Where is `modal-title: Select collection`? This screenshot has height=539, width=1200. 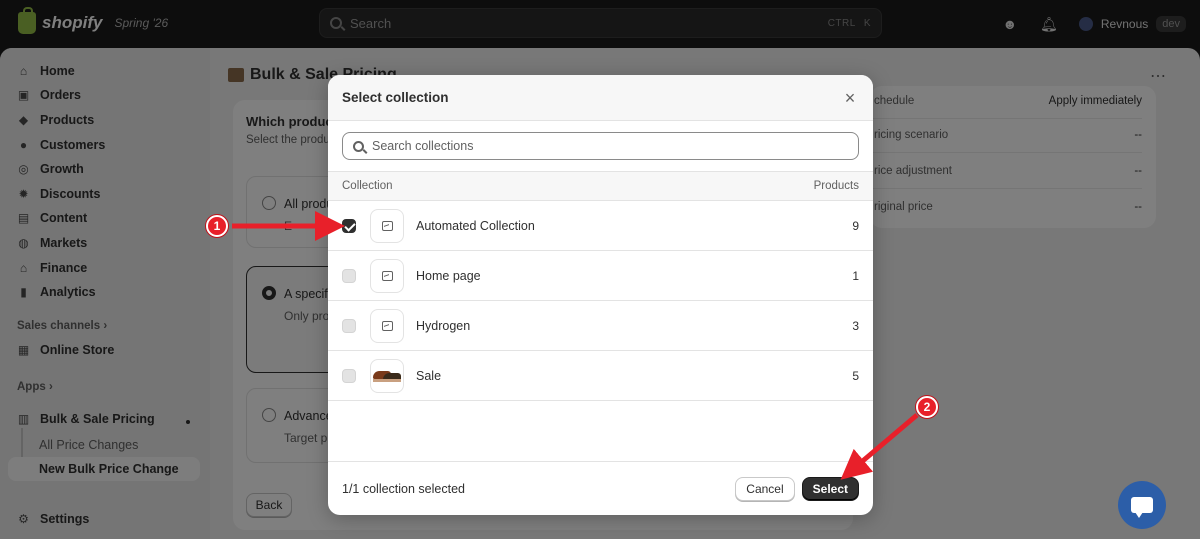
modal-title: Select collection is located at coordinates (395, 97).